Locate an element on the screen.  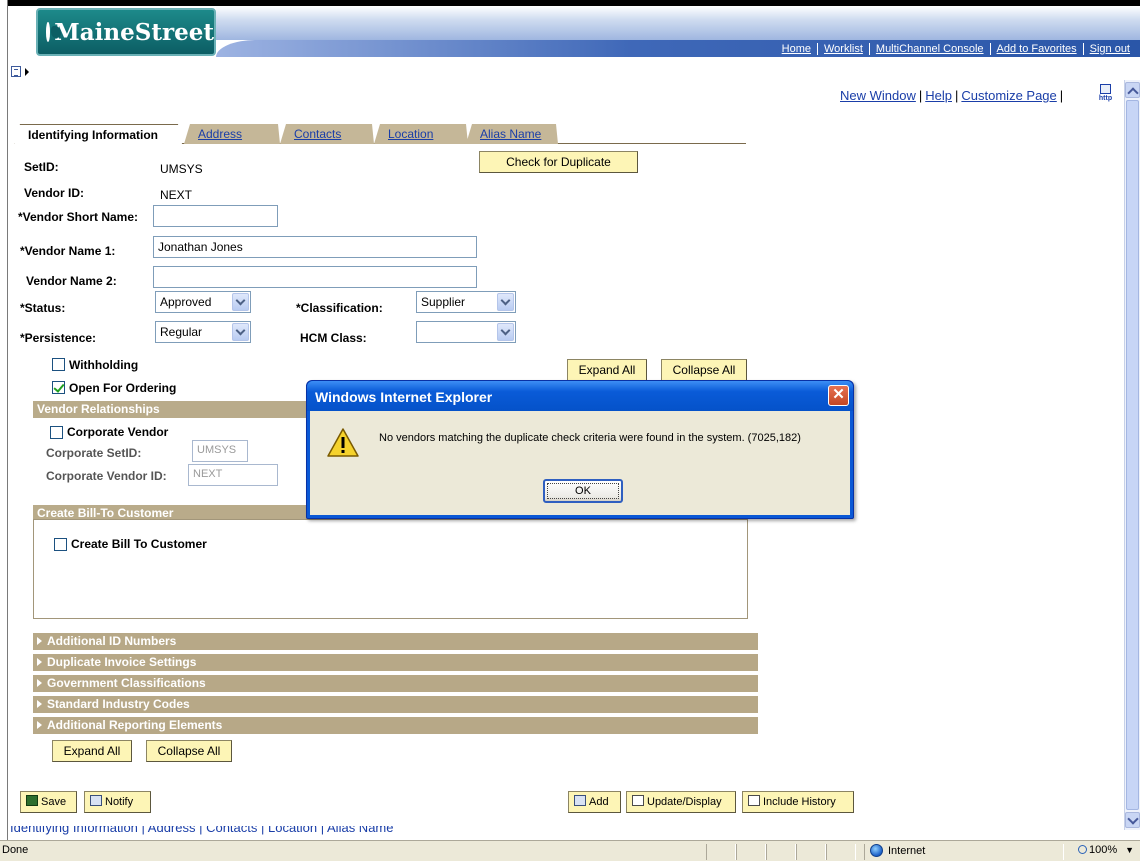
status-select: Approved is located at coordinates (203, 302).